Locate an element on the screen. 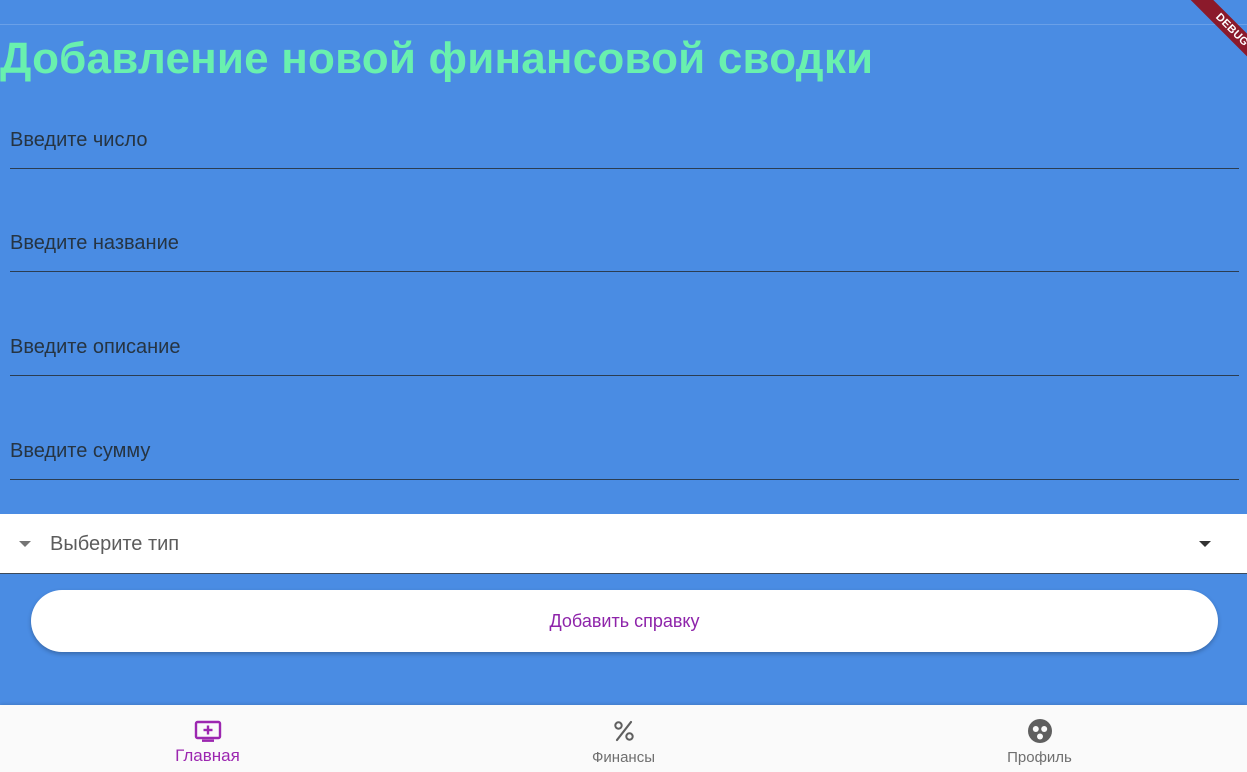  type-dropdown: Выберите тип is located at coordinates (623, 544).